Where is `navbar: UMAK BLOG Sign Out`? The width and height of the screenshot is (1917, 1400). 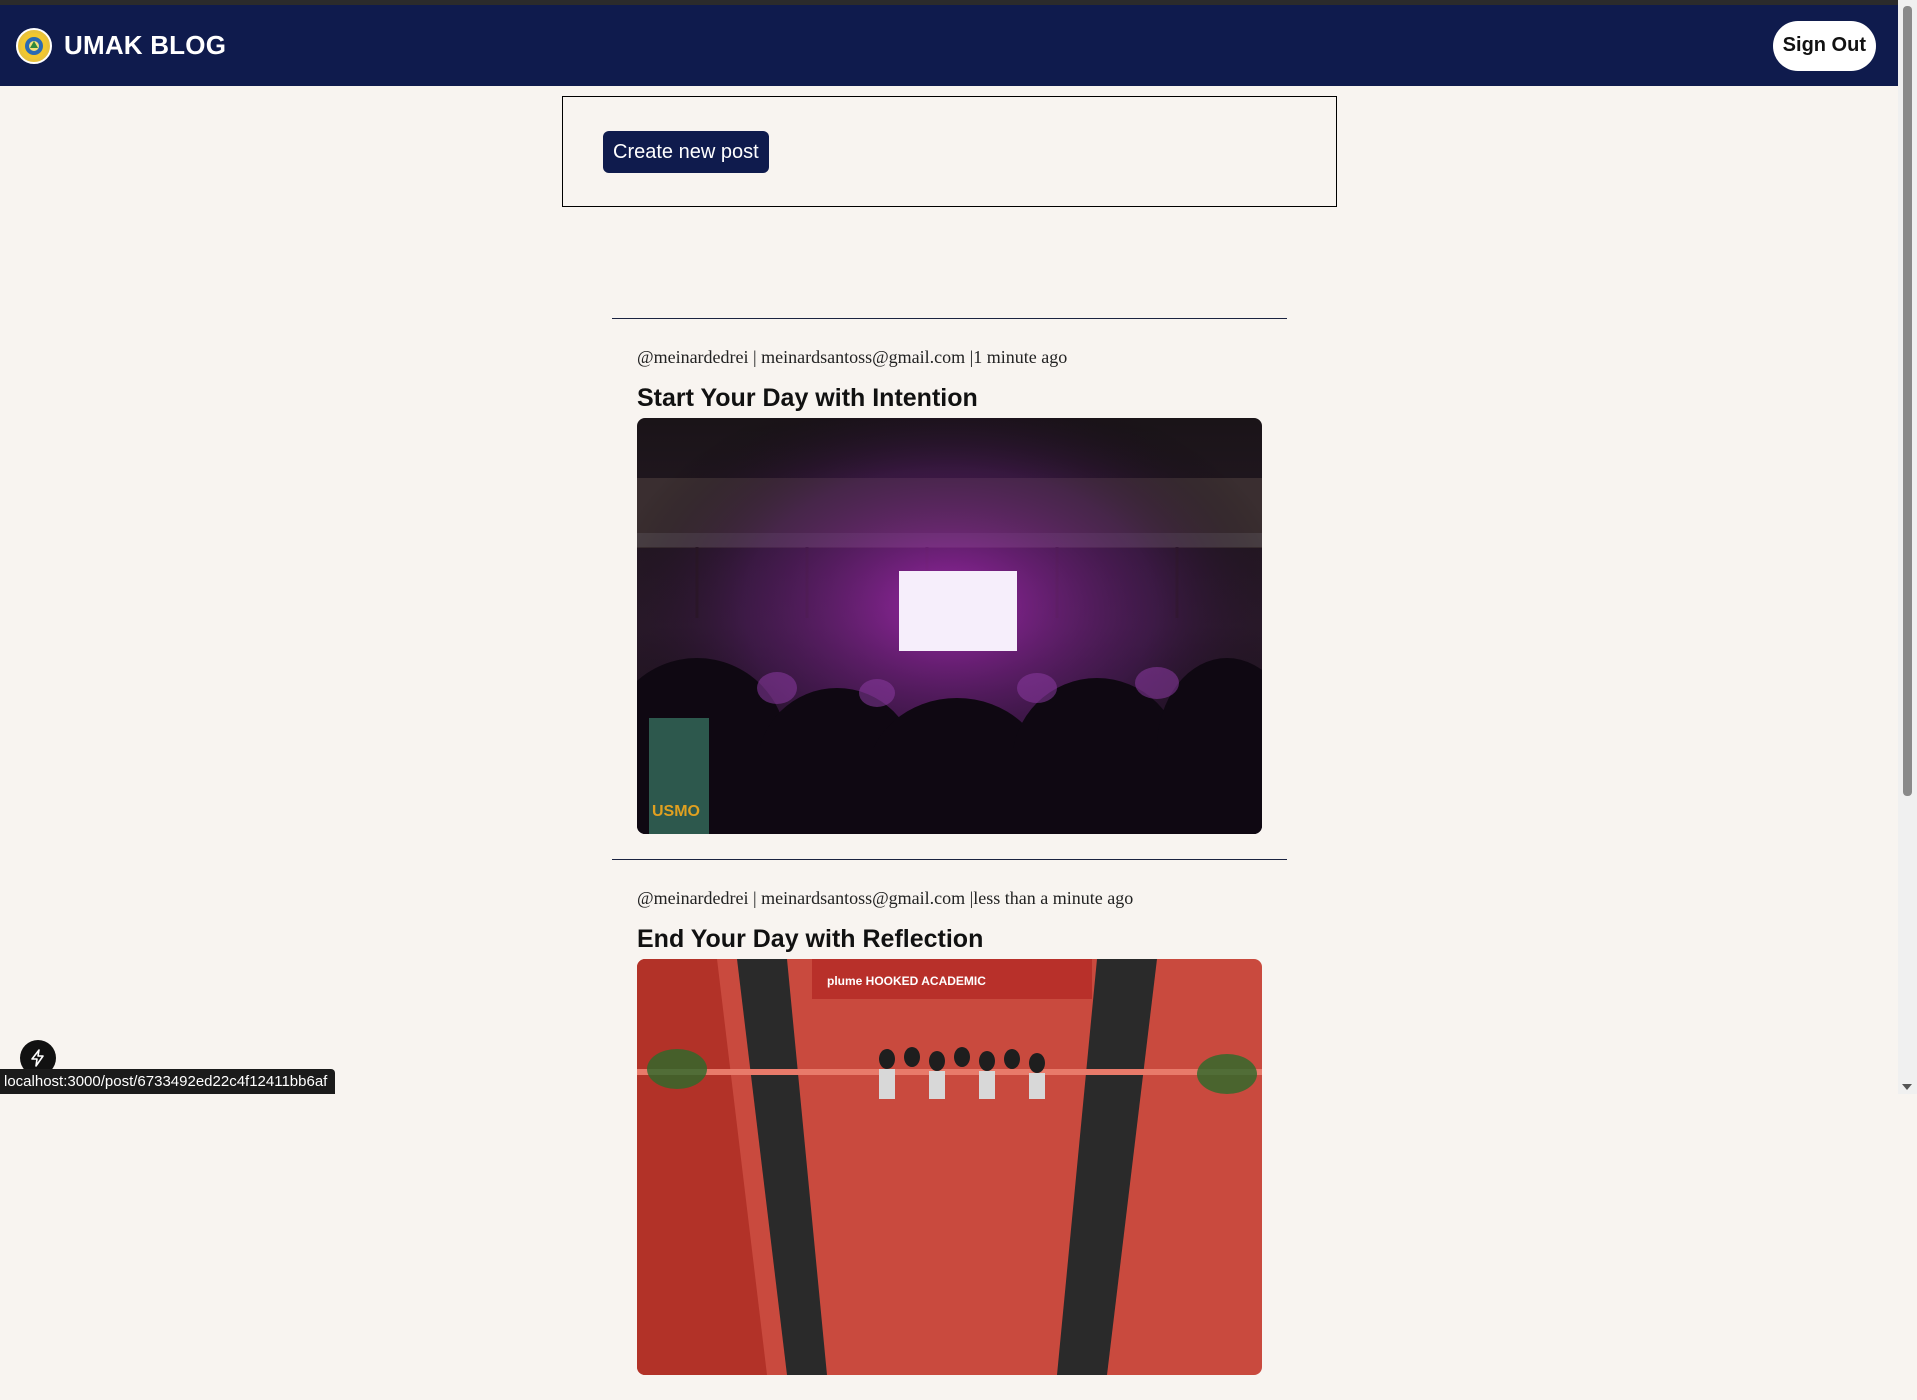
navbar: UMAK BLOG Sign Out is located at coordinates (949, 45).